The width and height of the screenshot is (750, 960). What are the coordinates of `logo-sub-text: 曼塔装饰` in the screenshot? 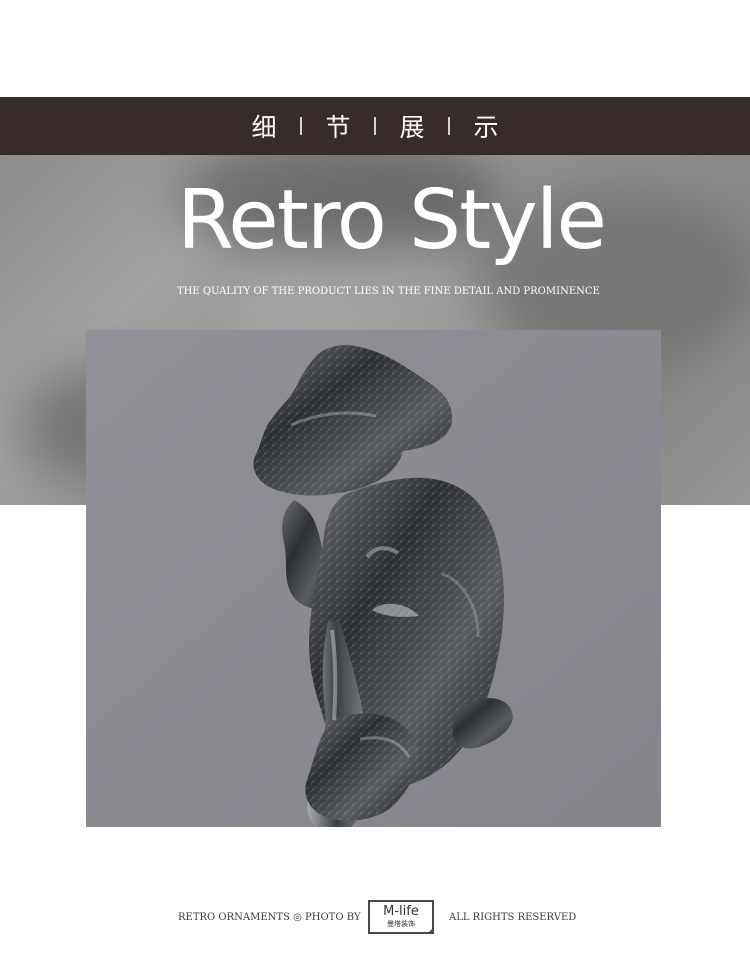 It's located at (401, 924).